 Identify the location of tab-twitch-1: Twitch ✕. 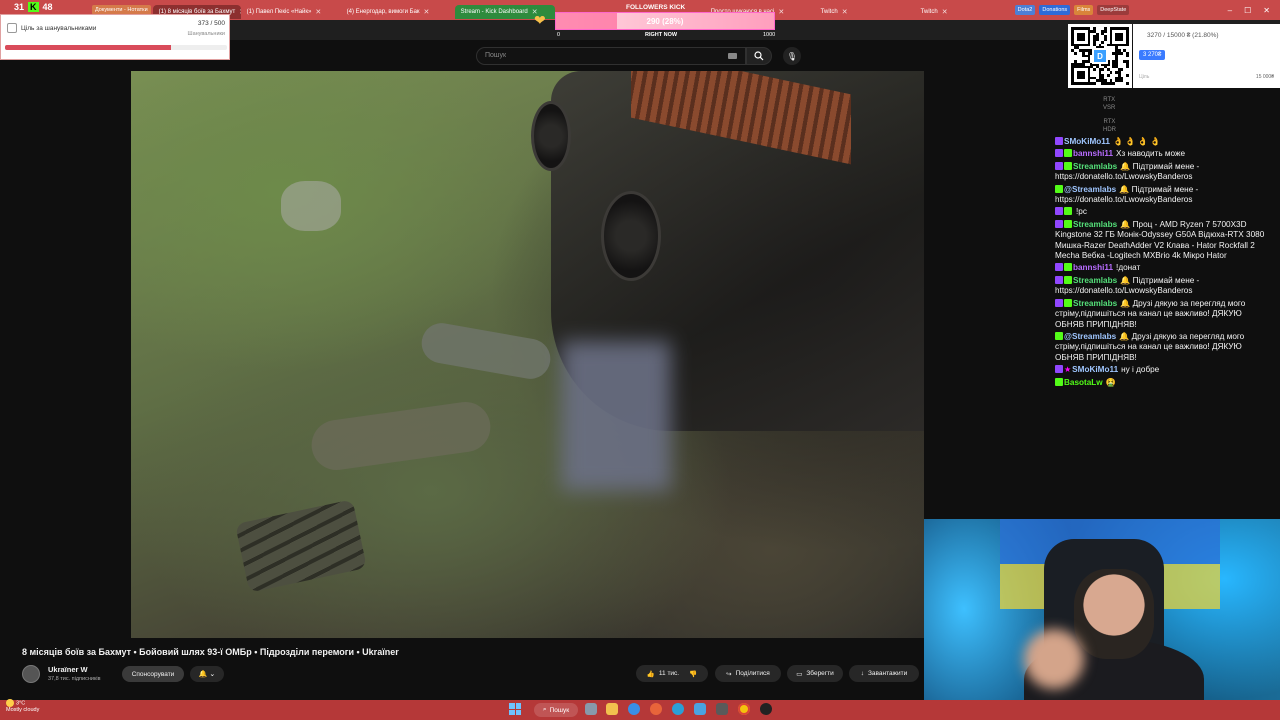
(865, 12).